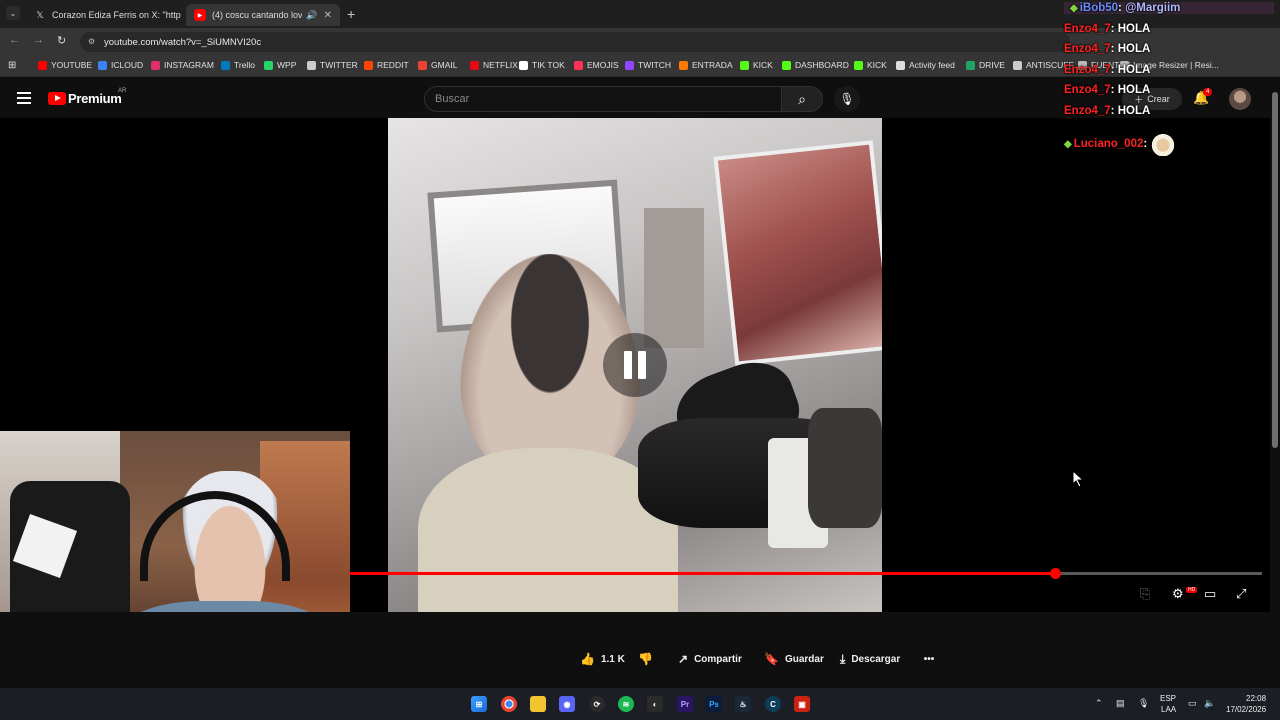 This screenshot has height=720, width=1280. Describe the element at coordinates (847, 99) in the screenshot. I see `voice-search-button: 🎙` at that location.